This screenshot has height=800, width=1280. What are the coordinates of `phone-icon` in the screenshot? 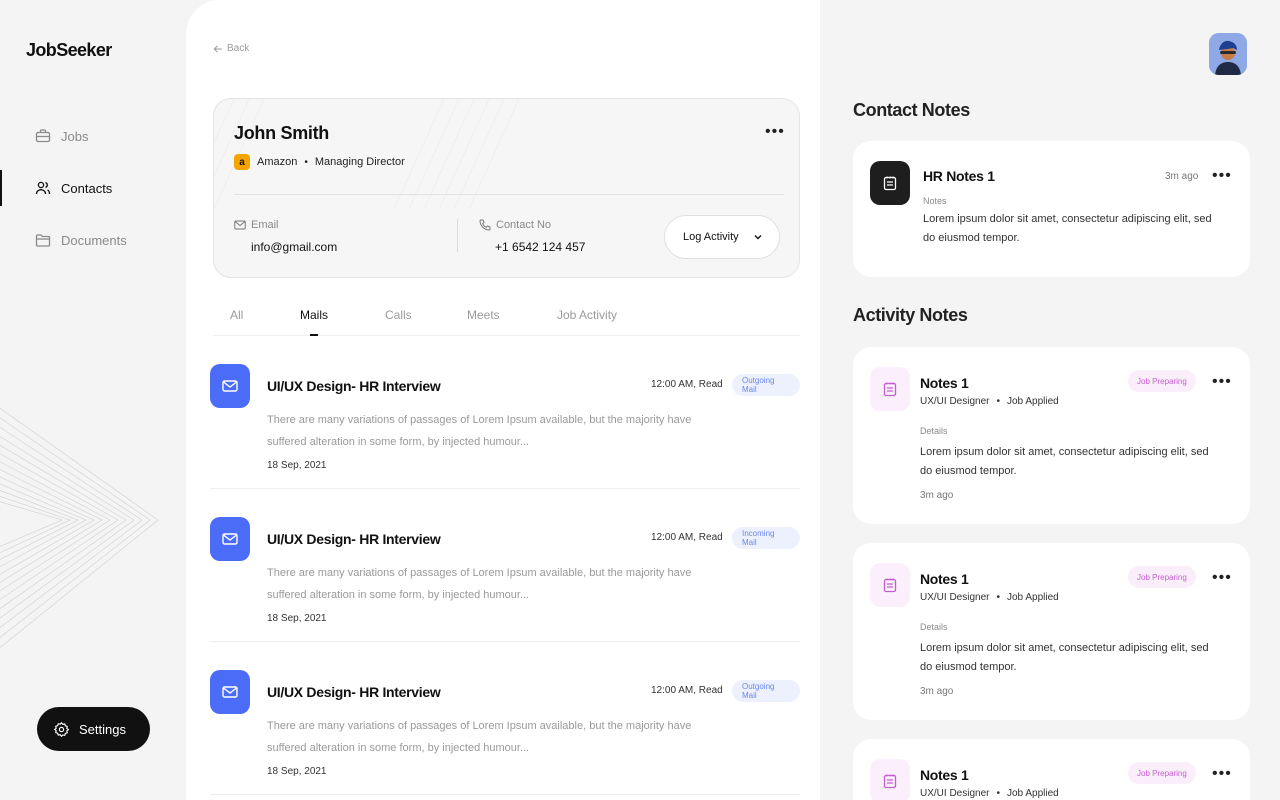 It's located at (485, 225).